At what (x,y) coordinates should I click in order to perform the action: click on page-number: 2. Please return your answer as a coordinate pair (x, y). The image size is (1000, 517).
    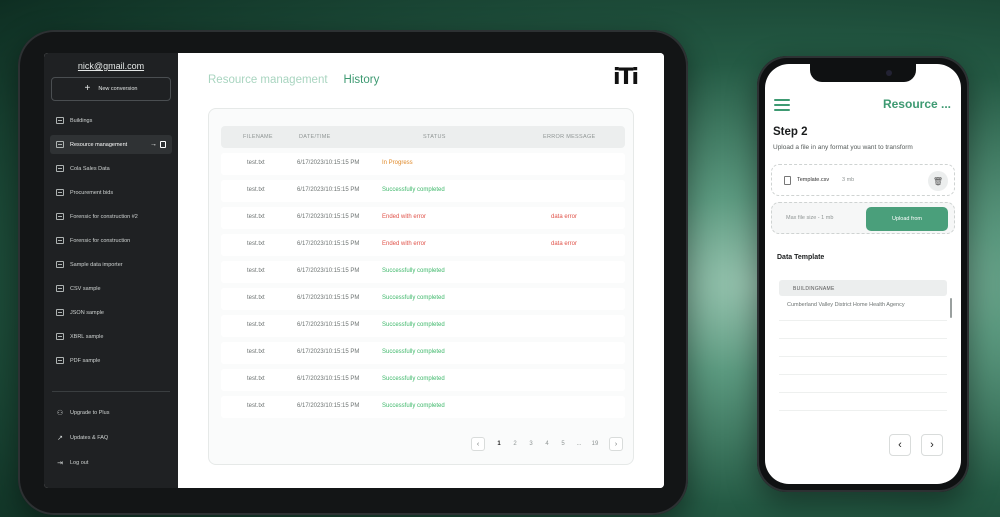
    Looking at the image, I should click on (515, 444).